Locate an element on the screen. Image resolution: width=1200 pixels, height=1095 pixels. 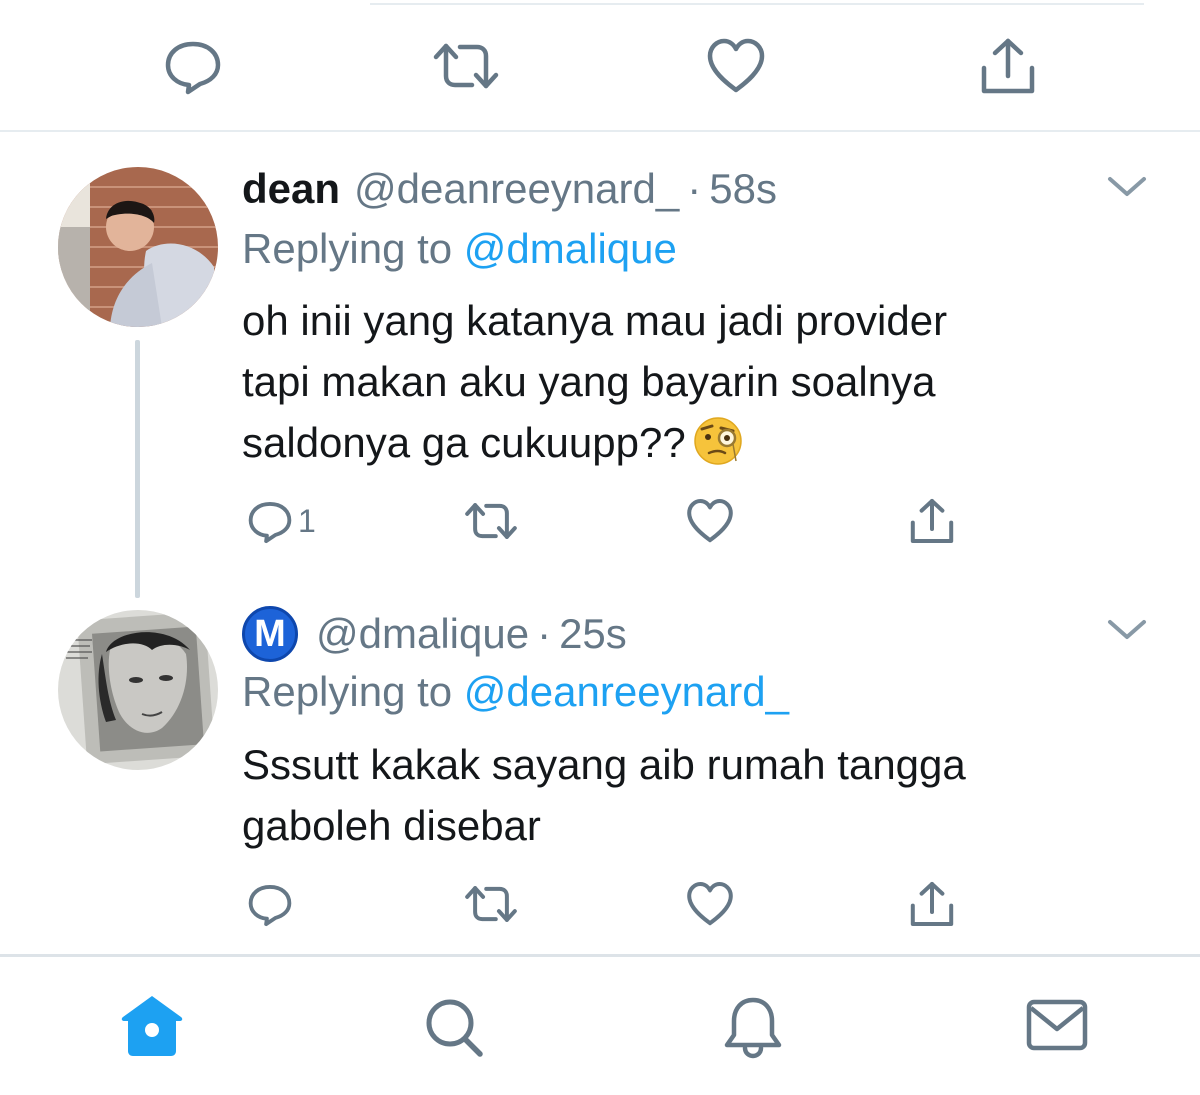
tab-notifications is located at coordinates (753, 1029).